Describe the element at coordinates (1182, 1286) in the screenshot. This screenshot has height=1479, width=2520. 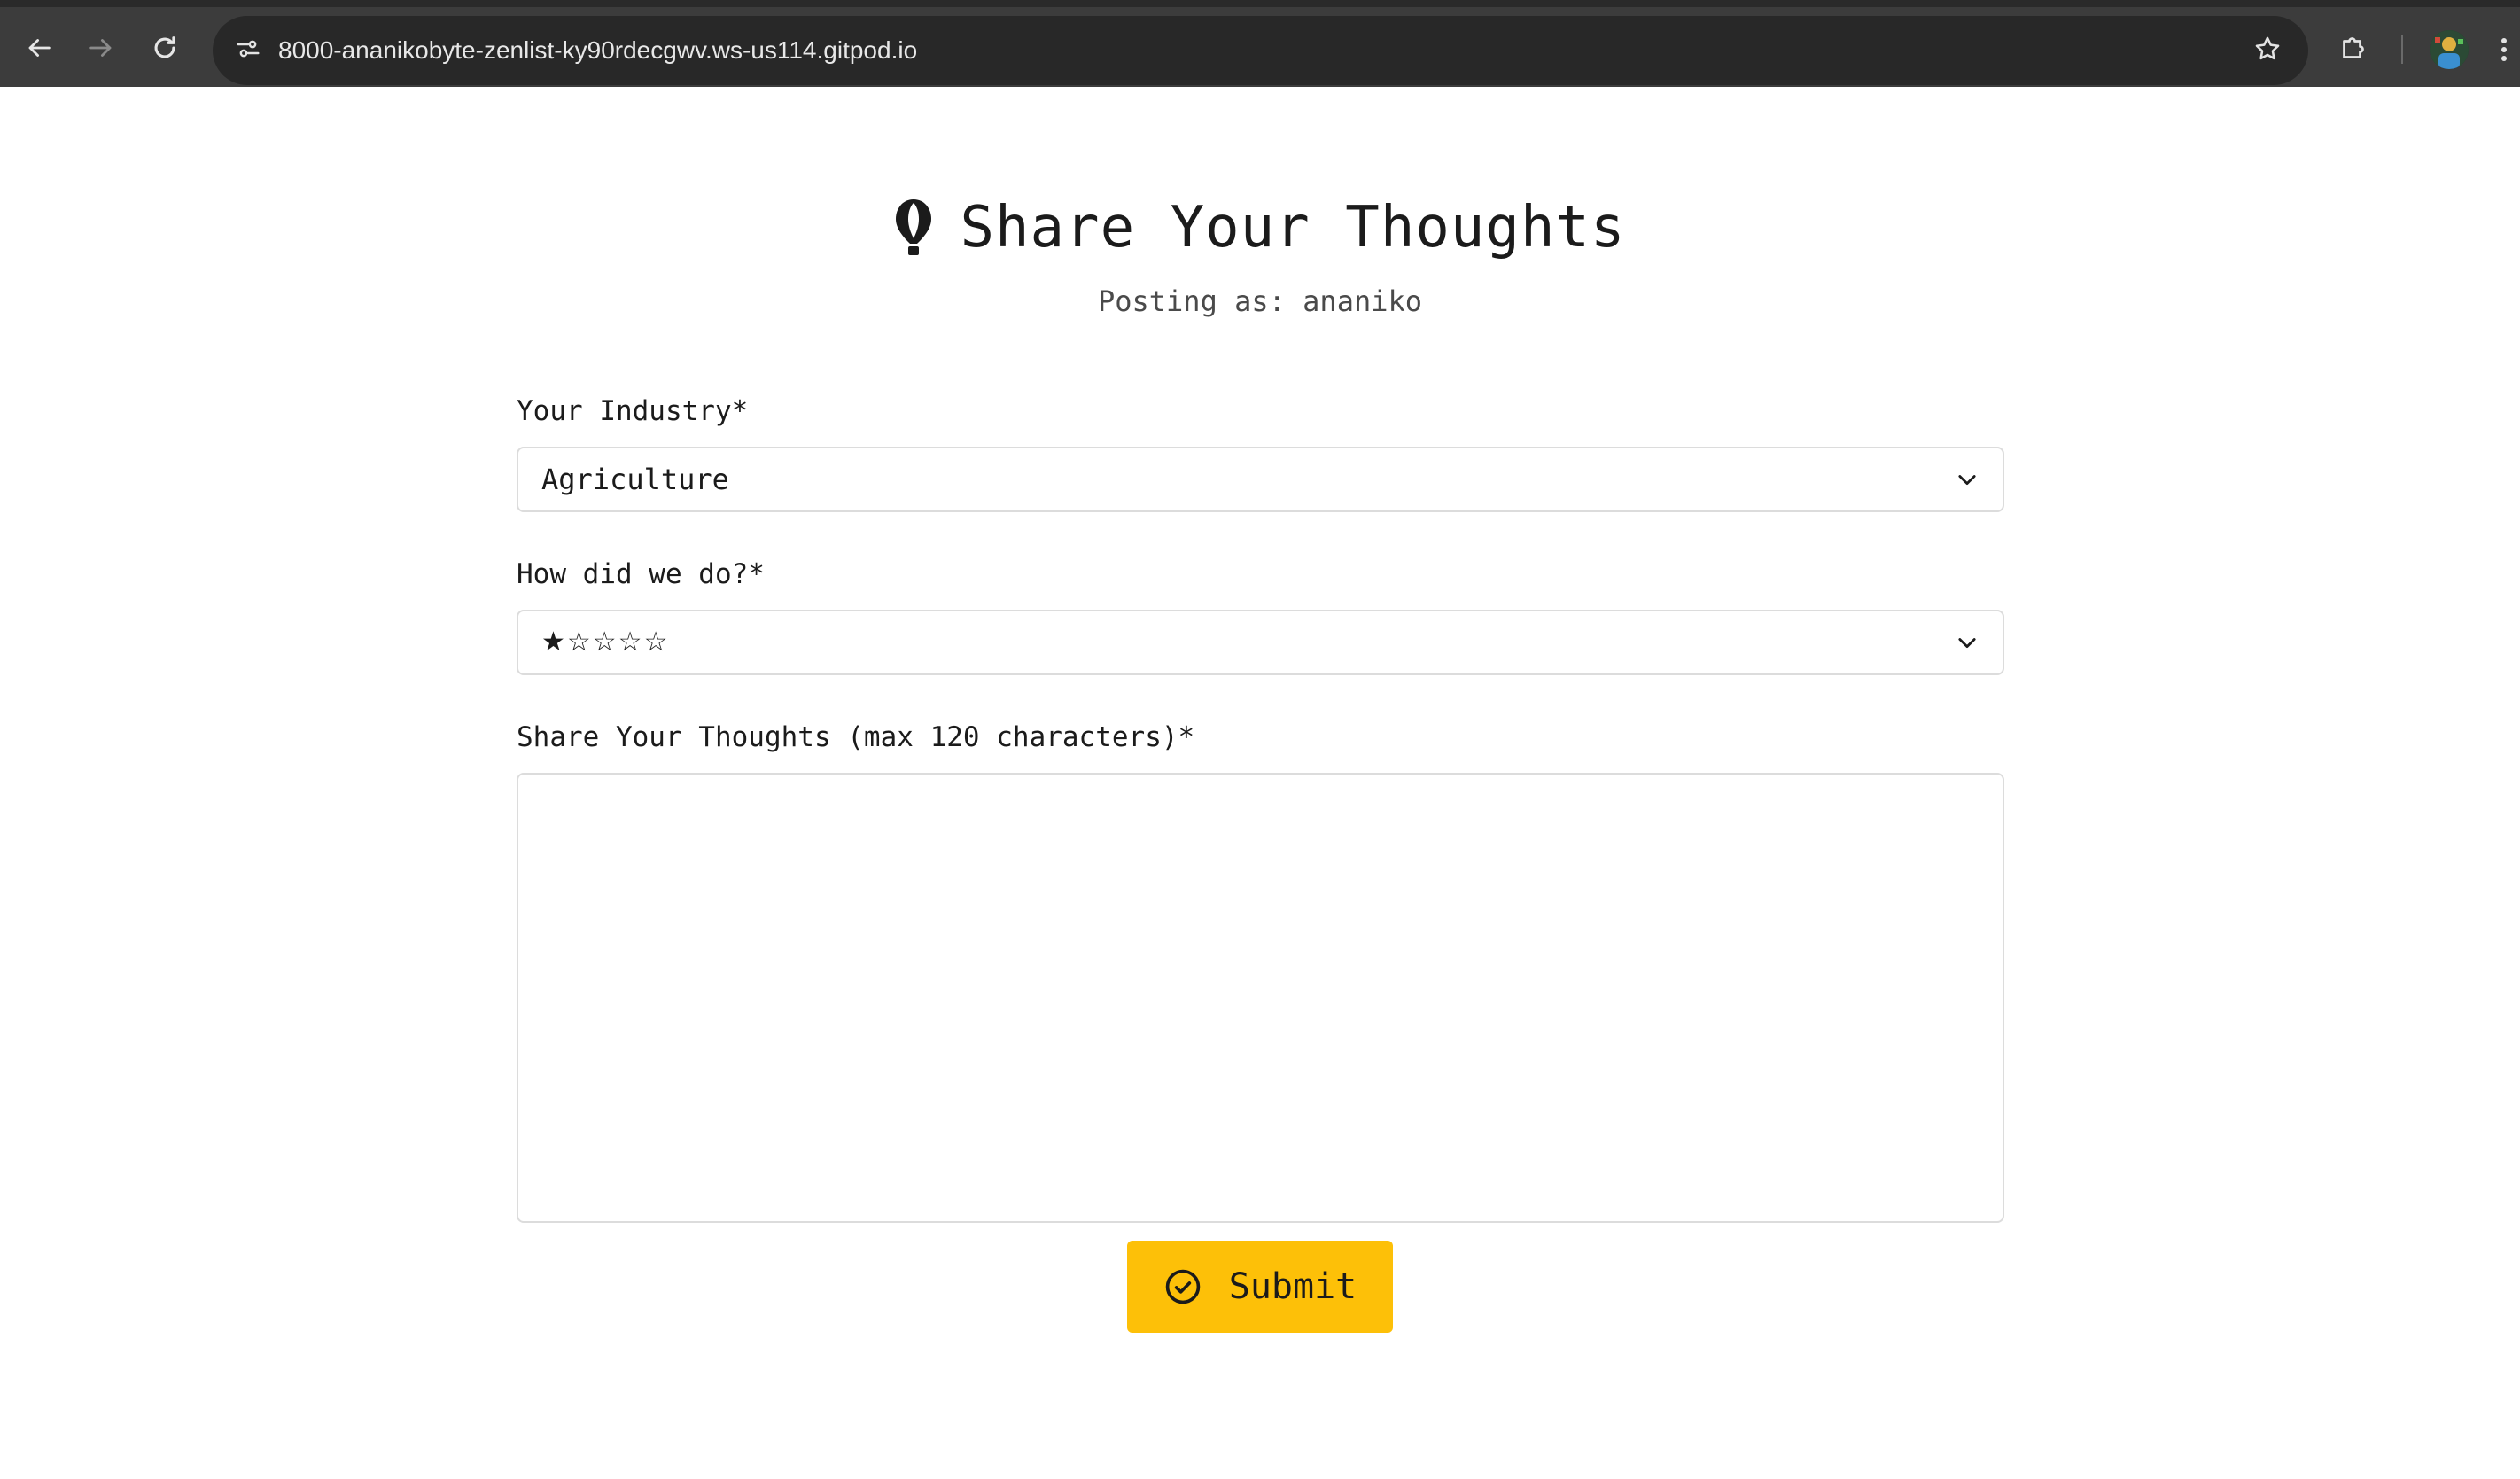
I see `check-circle-icon` at that location.